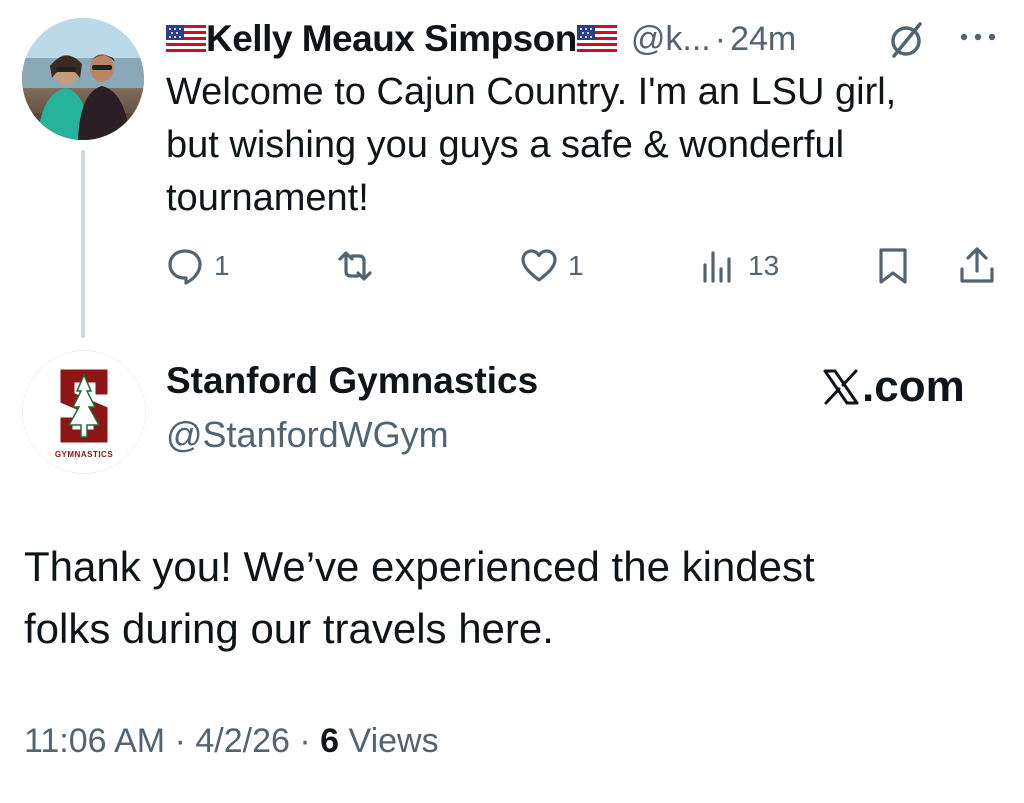  I want to click on x-logo-icon, so click(841, 387).